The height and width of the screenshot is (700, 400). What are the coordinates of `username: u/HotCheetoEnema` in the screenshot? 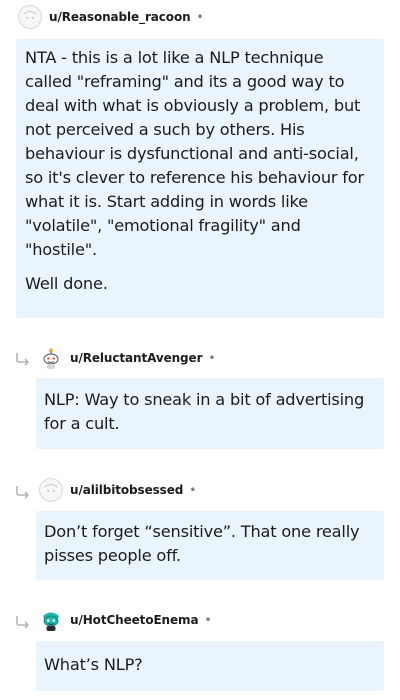 It's located at (134, 620).